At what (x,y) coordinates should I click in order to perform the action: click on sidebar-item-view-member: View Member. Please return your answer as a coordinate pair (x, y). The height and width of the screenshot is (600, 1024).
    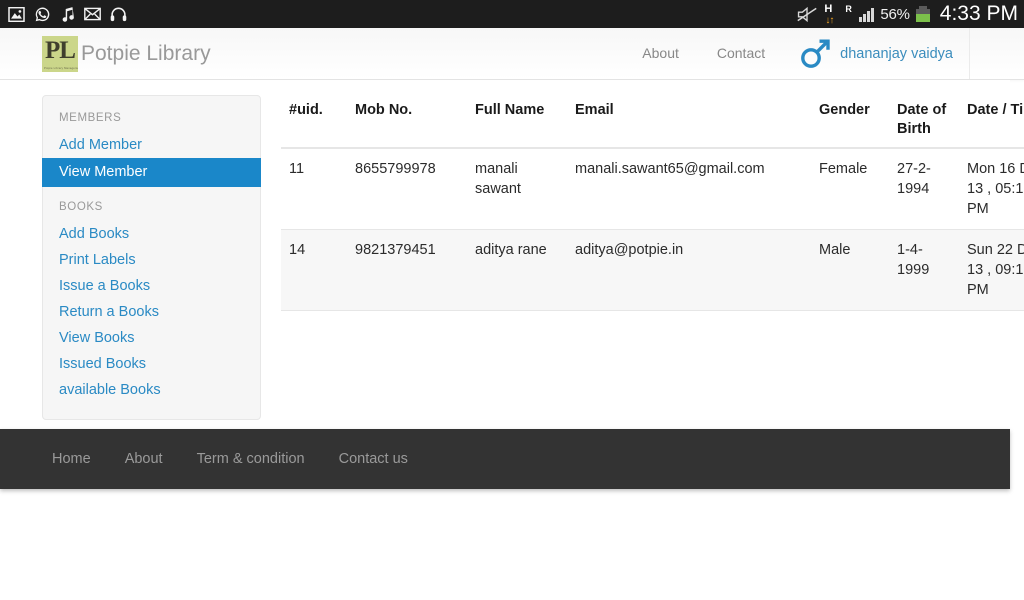
    Looking at the image, I should click on (151, 172).